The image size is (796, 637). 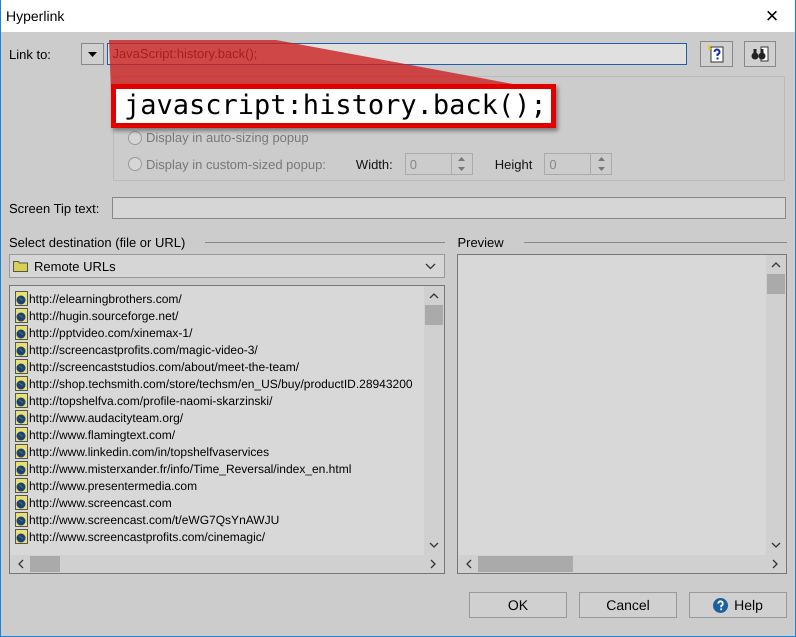 I want to click on help-page-button, so click(x=716, y=54).